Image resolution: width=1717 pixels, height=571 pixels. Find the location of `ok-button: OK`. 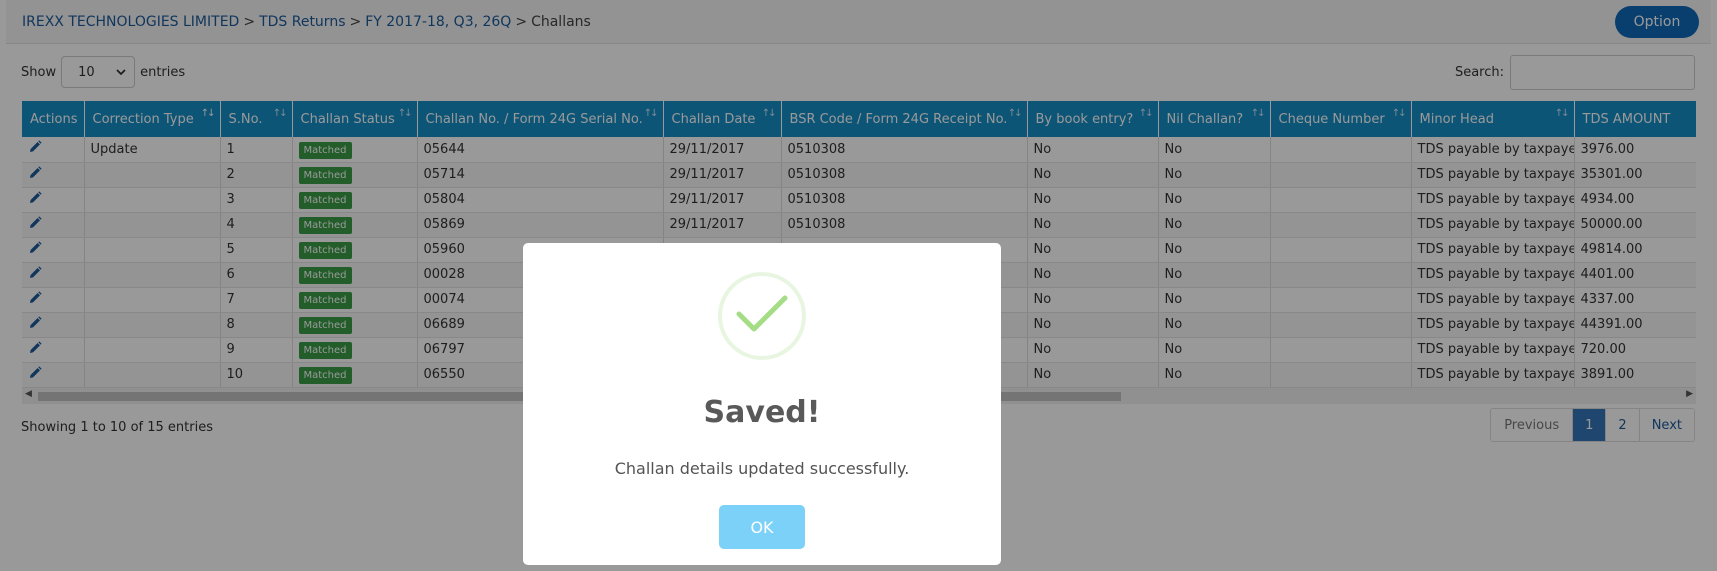

ok-button: OK is located at coordinates (762, 527).